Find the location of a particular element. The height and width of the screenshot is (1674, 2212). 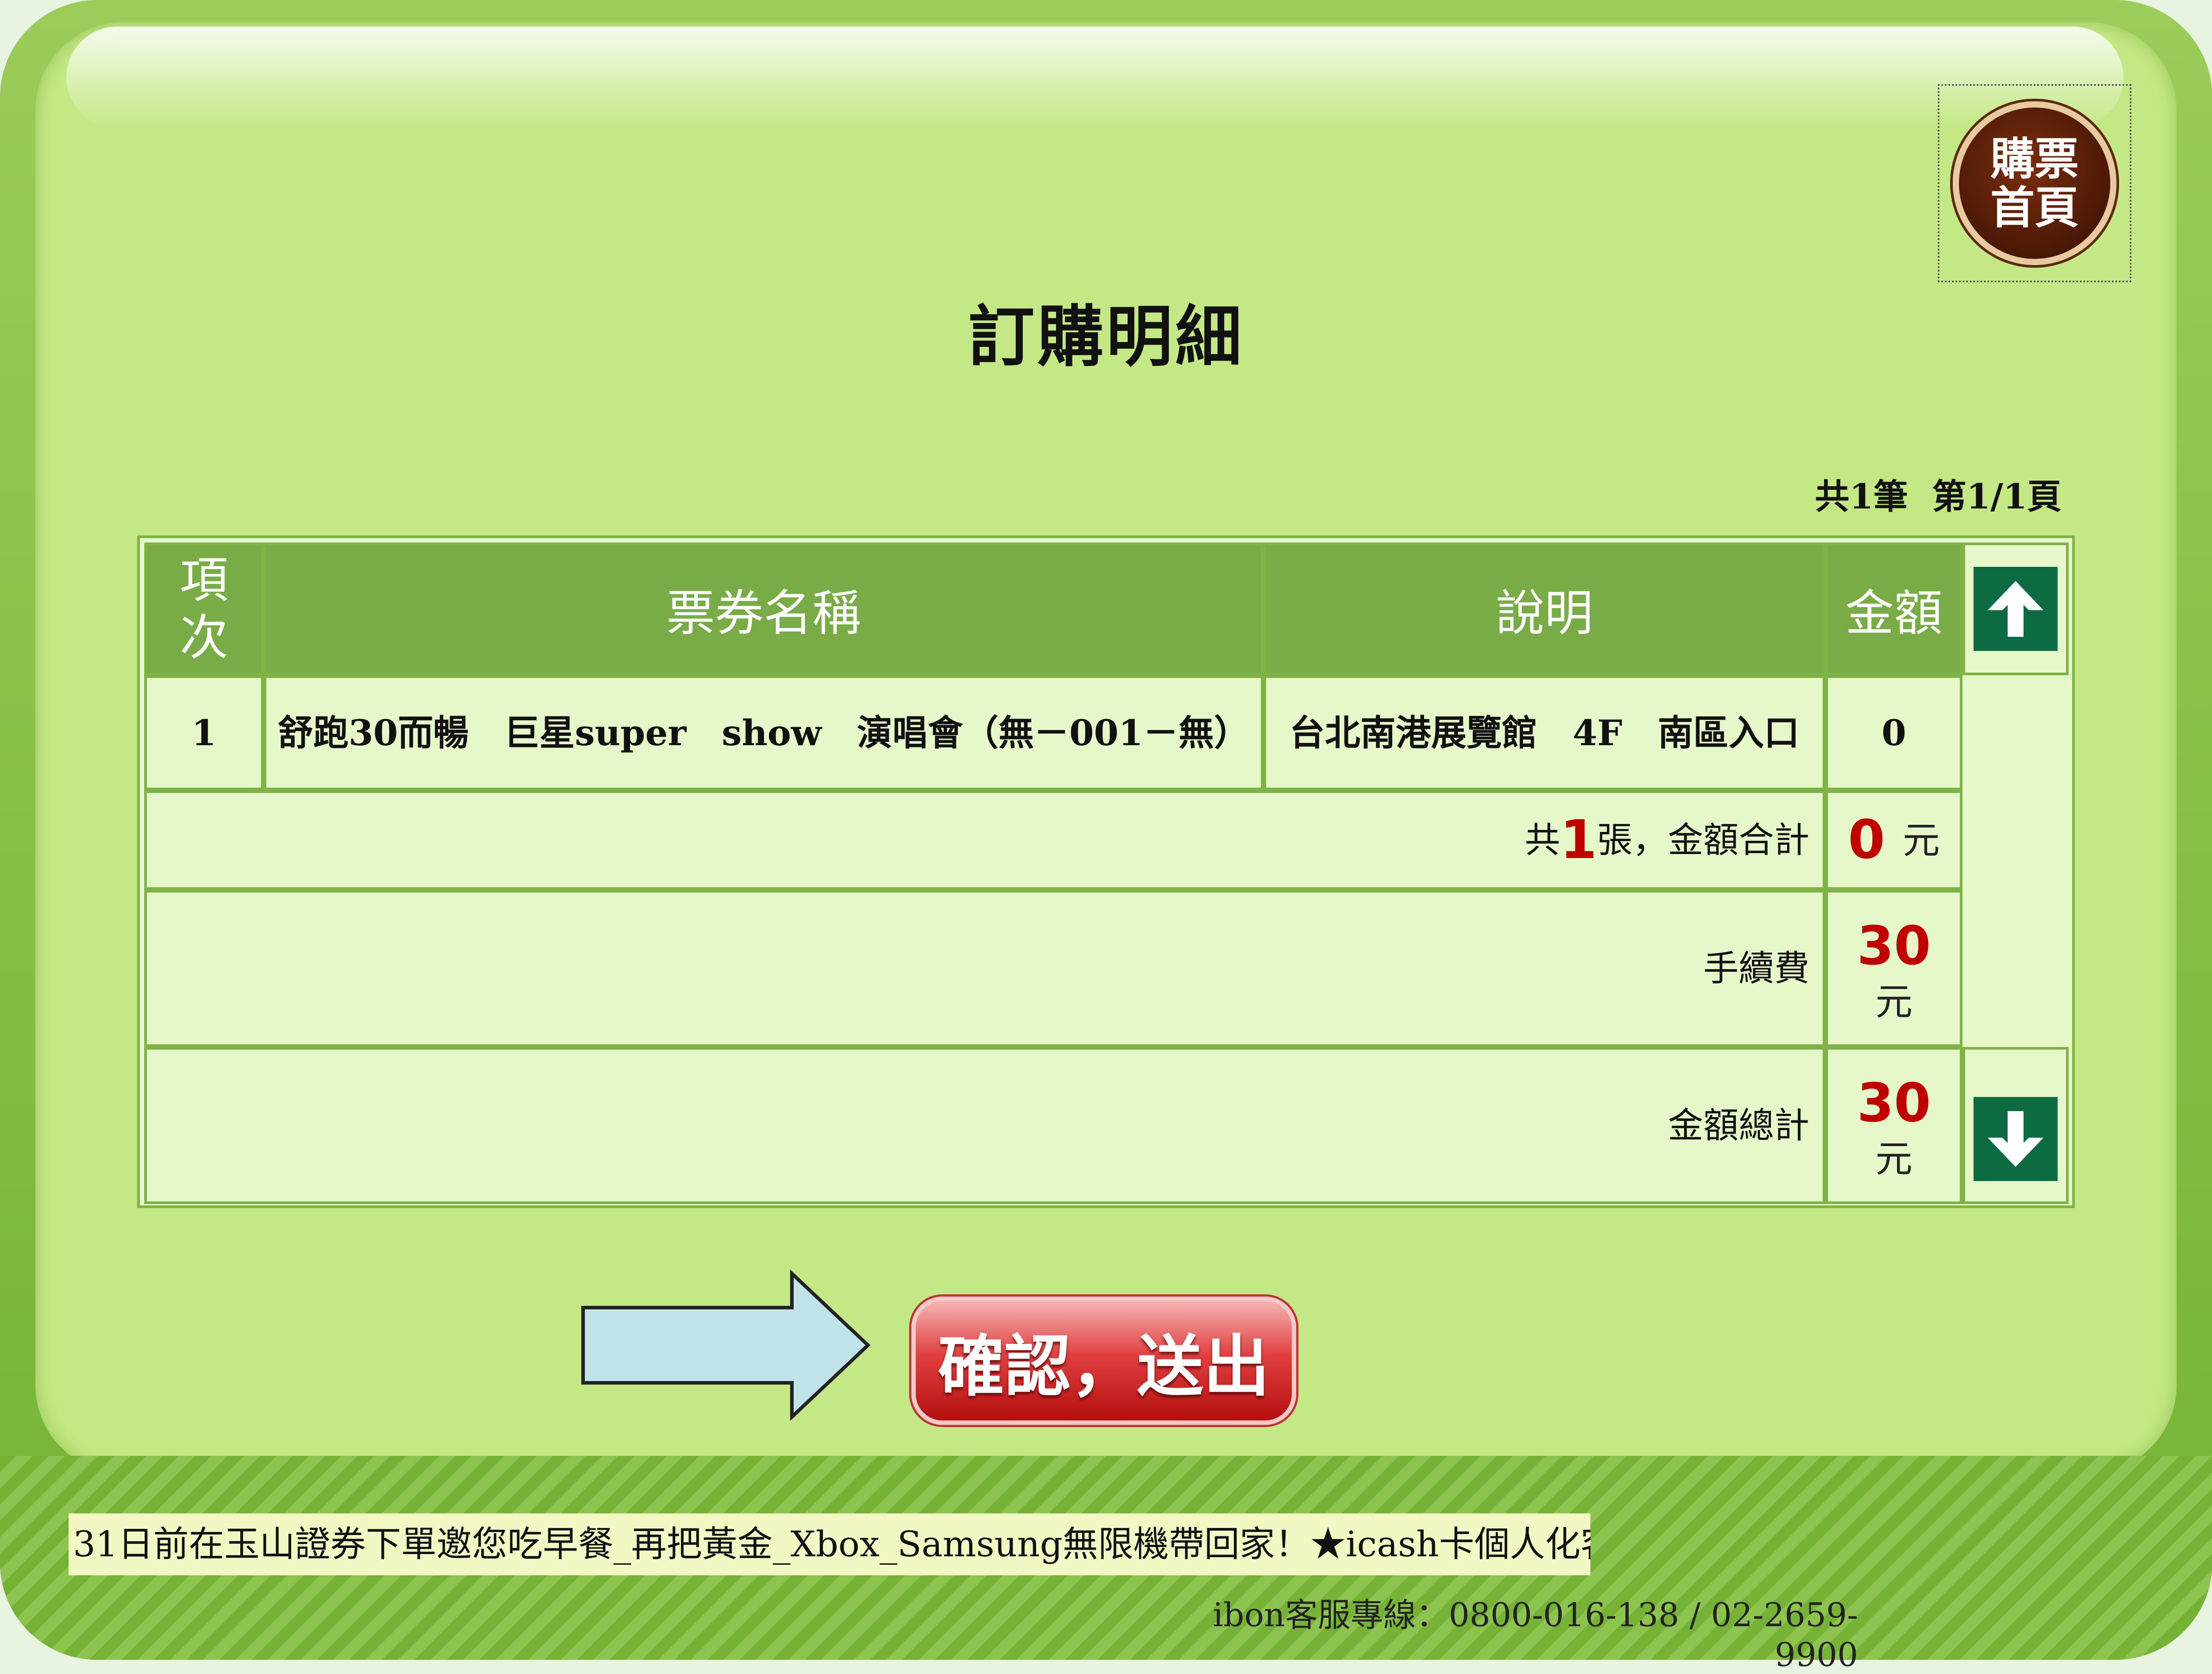

total-amount-cell: 30 元 is located at coordinates (1894, 1125).